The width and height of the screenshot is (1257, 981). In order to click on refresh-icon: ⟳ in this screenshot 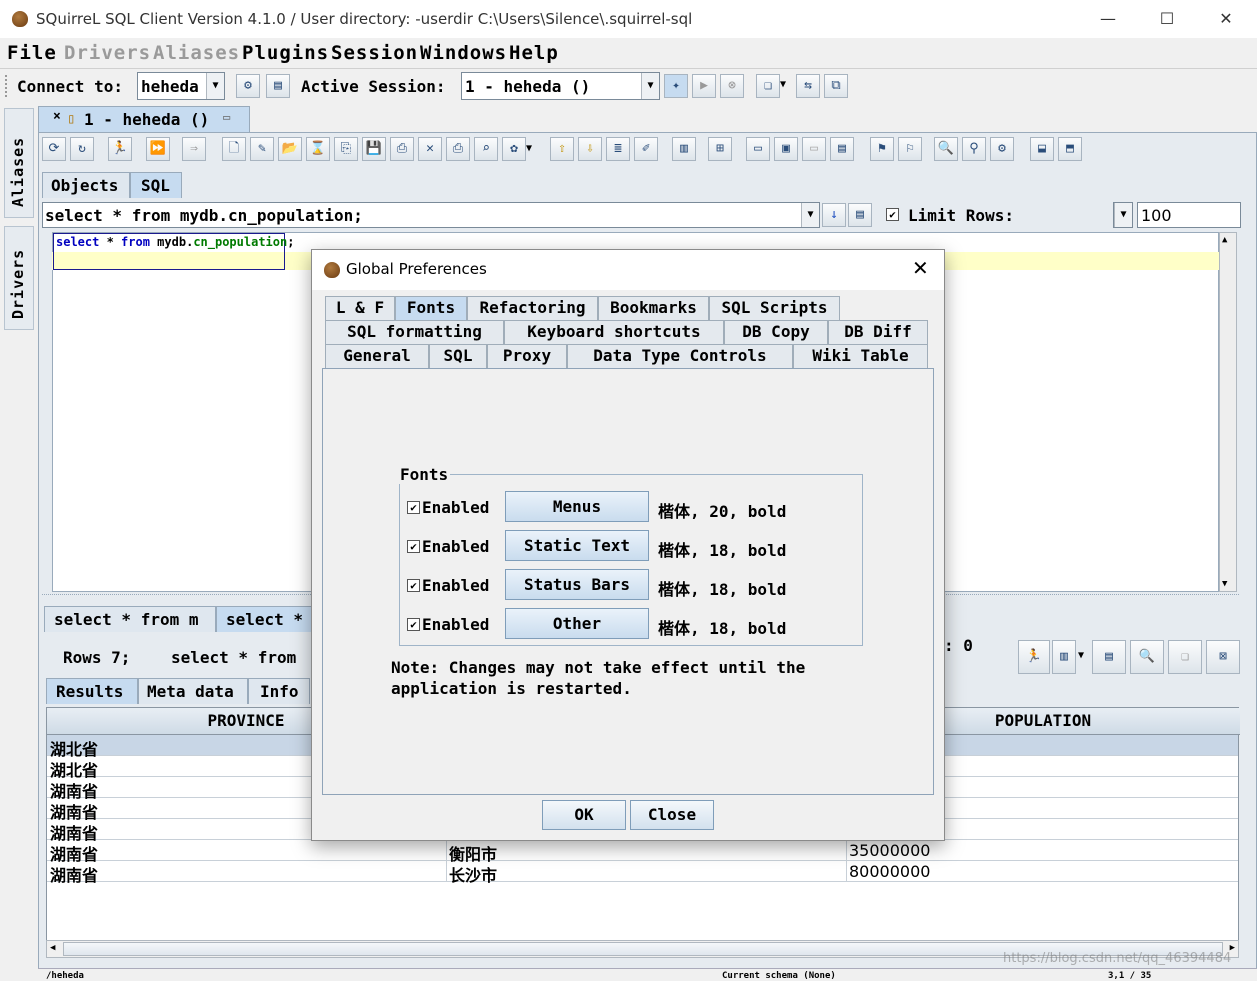, I will do `click(54, 149)`.